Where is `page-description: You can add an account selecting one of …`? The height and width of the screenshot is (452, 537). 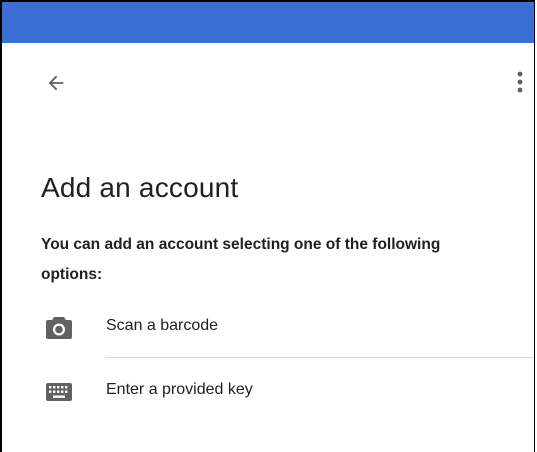 page-description: You can add an account selecting one of … is located at coordinates (241, 259).